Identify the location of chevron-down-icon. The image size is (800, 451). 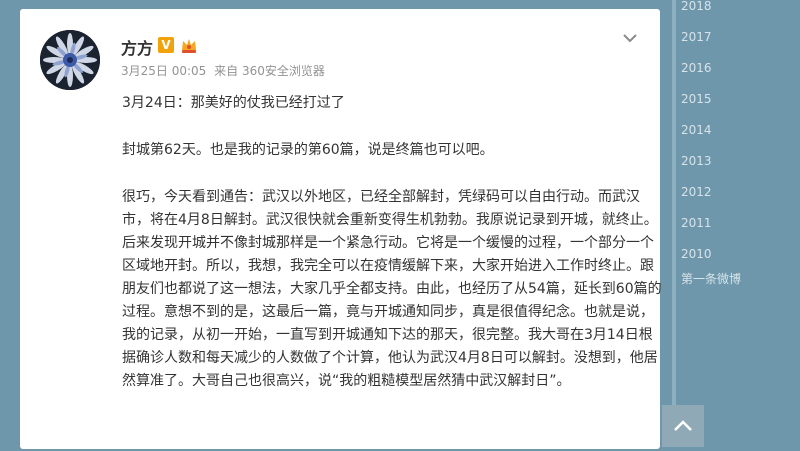
(630, 38).